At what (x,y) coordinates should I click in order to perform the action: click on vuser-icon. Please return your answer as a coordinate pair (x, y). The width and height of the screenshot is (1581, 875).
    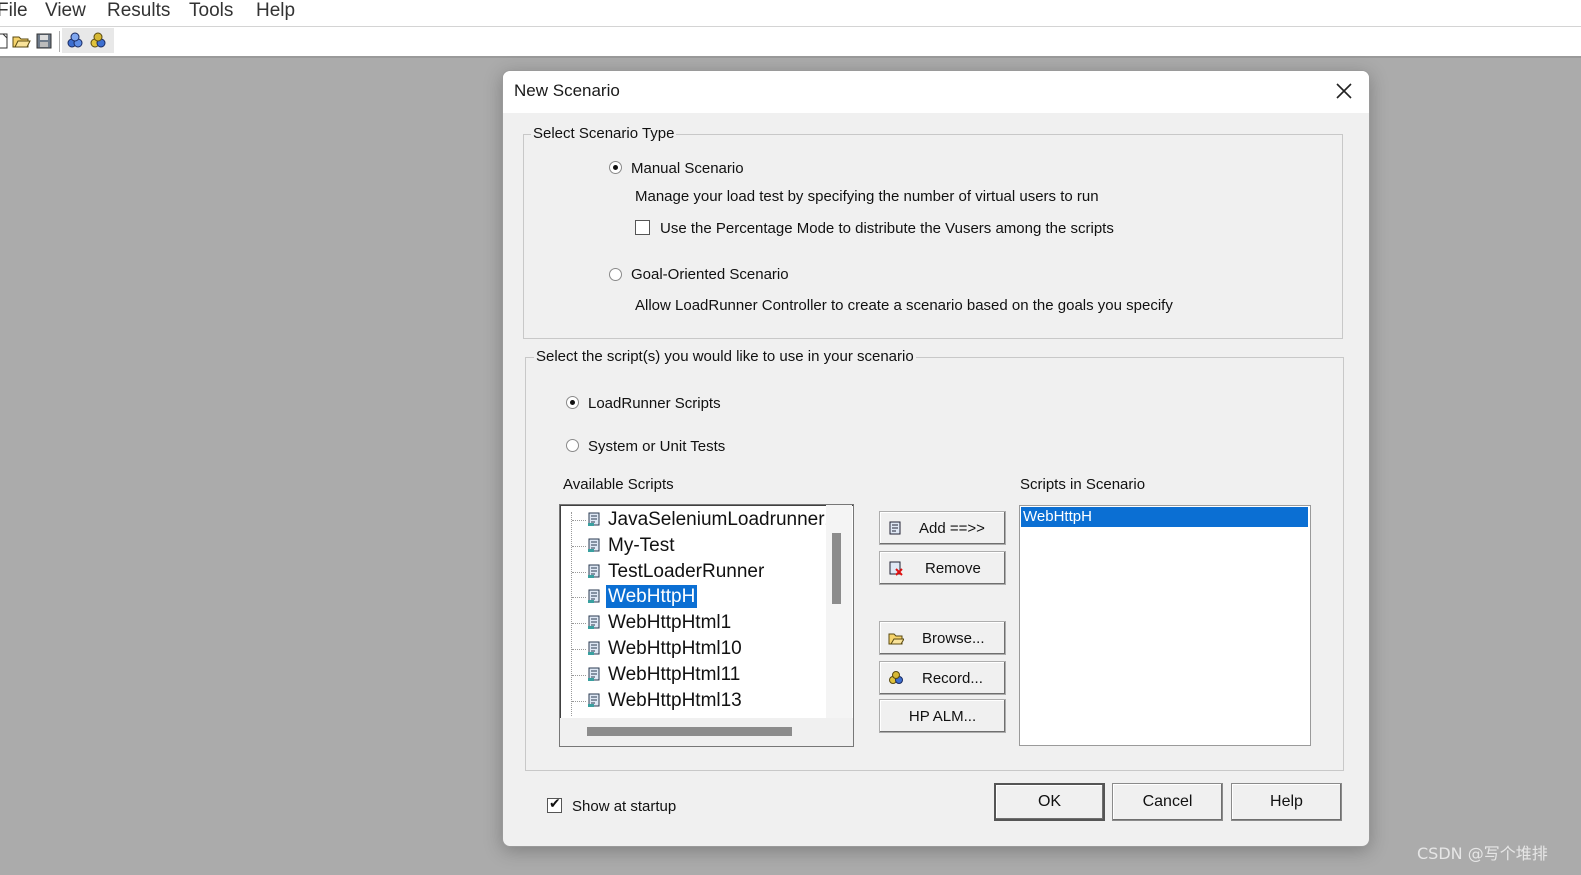
    Looking at the image, I should click on (75, 41).